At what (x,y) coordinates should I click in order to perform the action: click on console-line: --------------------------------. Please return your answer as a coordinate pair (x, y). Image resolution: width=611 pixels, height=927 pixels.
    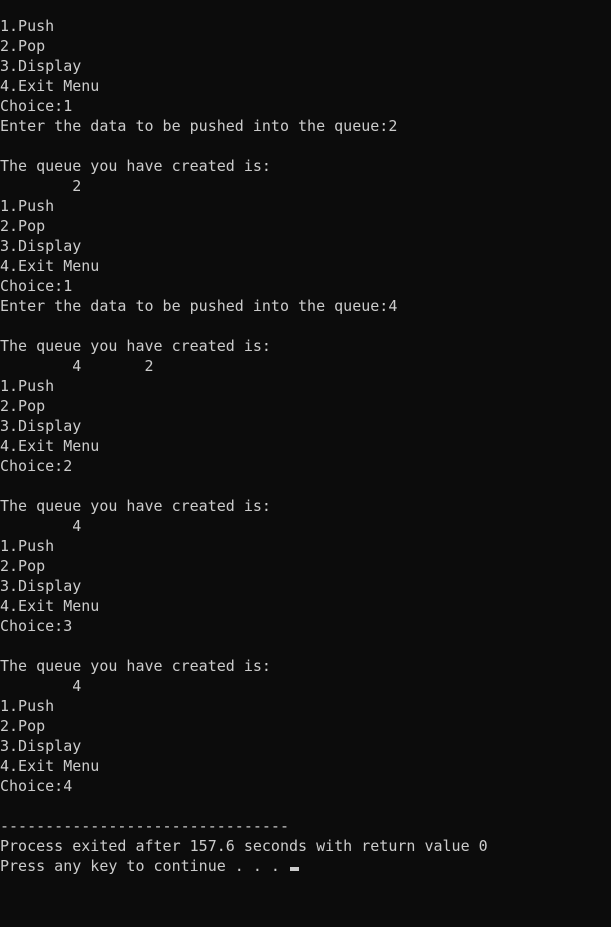
    Looking at the image, I should click on (144, 826).